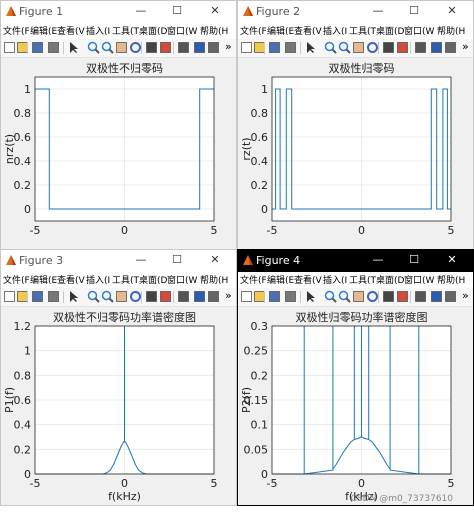 The width and height of the screenshot is (474, 515). What do you see at coordinates (118, 261) in the screenshot?
I see `title-bar: Figure 3 — ☐ ✕` at bounding box center [118, 261].